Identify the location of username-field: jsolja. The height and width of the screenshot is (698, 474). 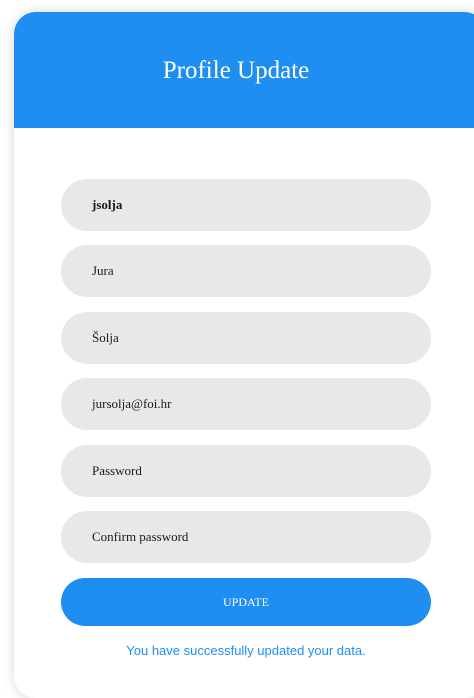
(246, 205).